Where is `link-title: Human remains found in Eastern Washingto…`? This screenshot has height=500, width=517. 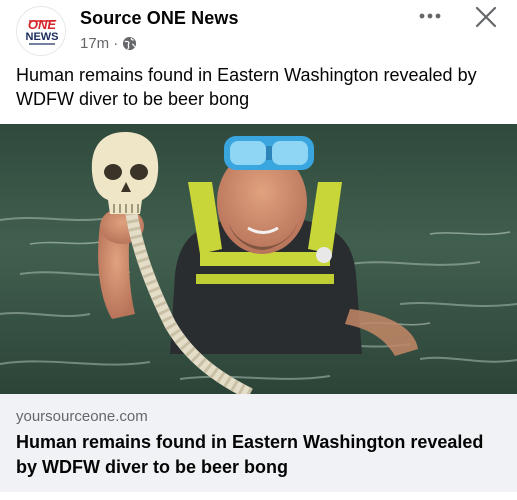 link-title: Human remains found in Eastern Washingto… is located at coordinates (261, 455).